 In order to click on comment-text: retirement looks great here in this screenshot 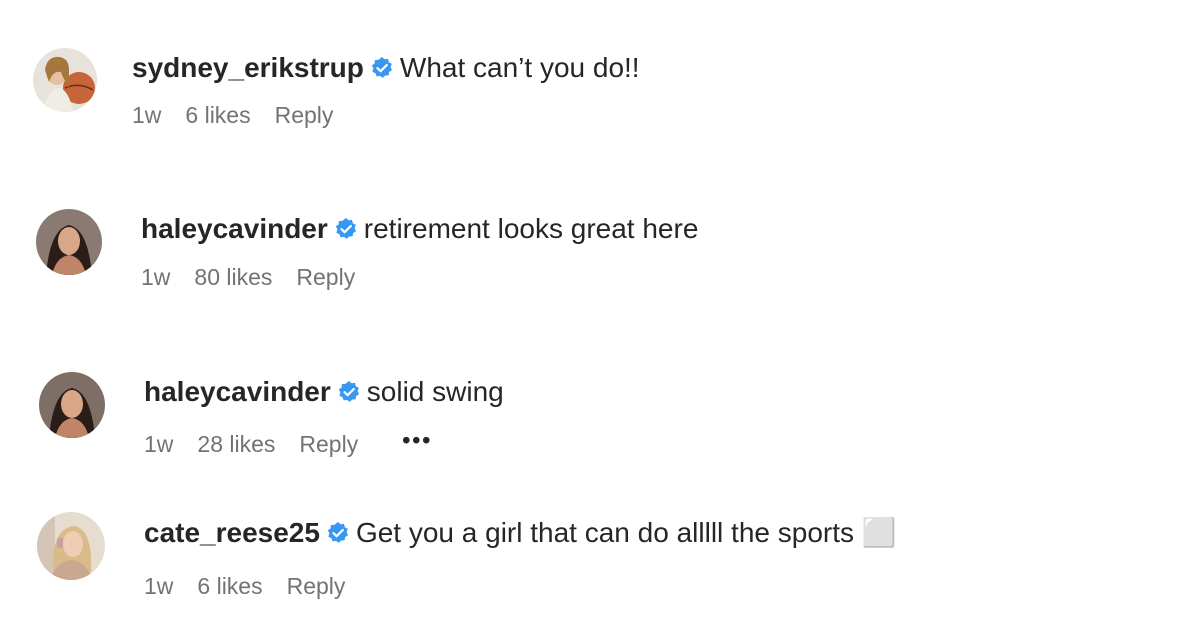, I will do `click(531, 228)`.